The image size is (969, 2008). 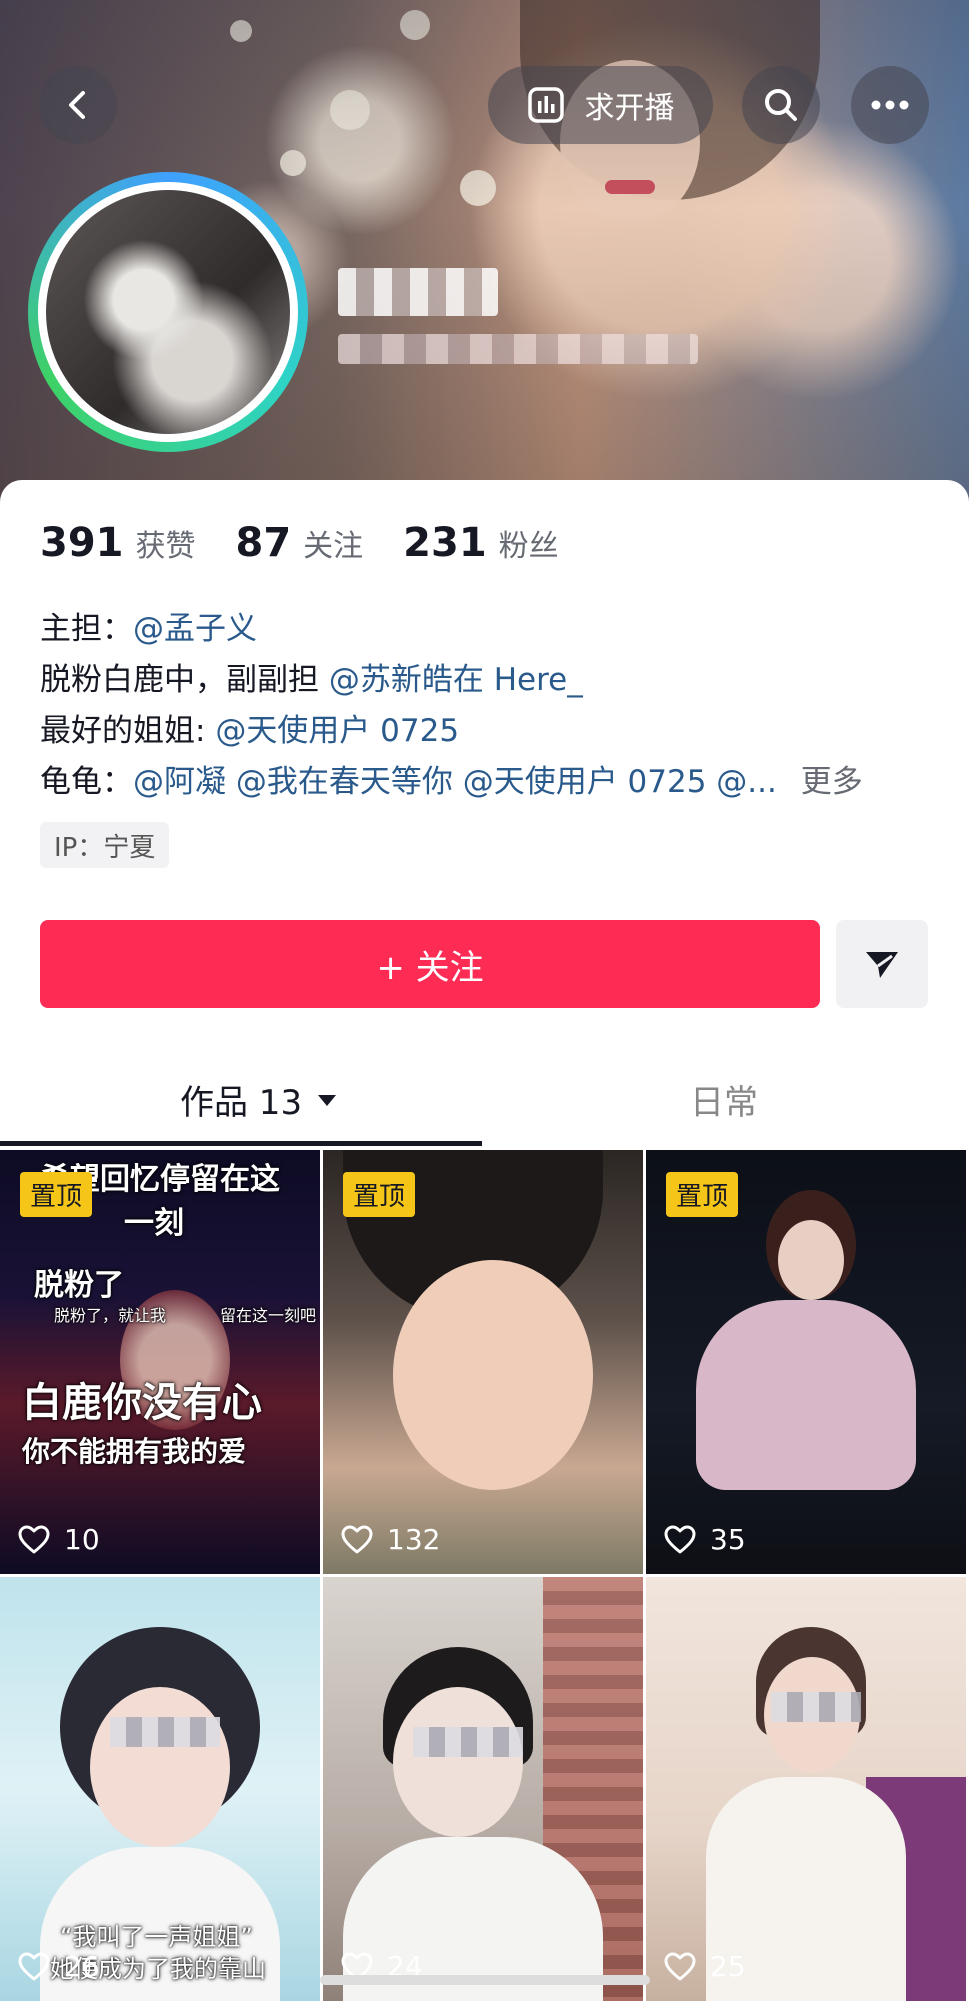 I want to click on tab-daily-label: 日常, so click(x=724, y=1103).